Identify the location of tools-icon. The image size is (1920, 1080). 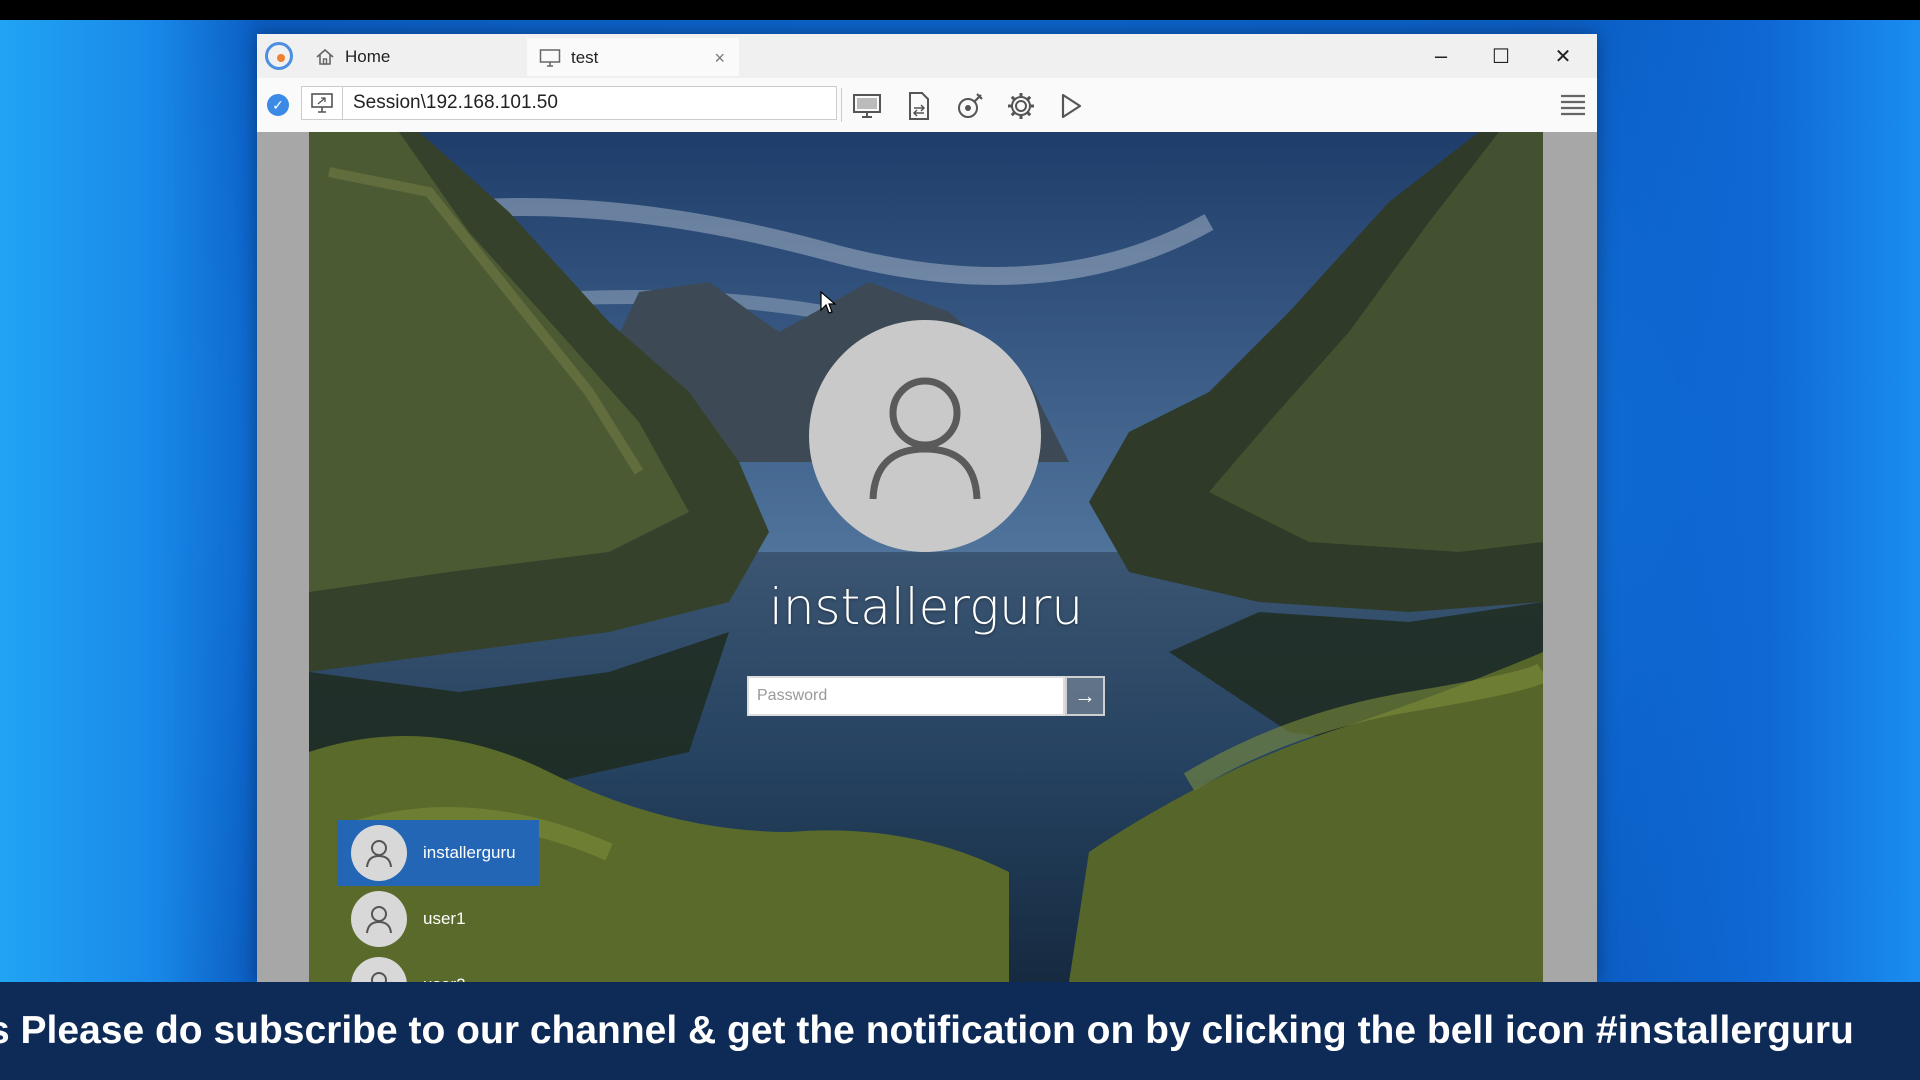
(970, 106).